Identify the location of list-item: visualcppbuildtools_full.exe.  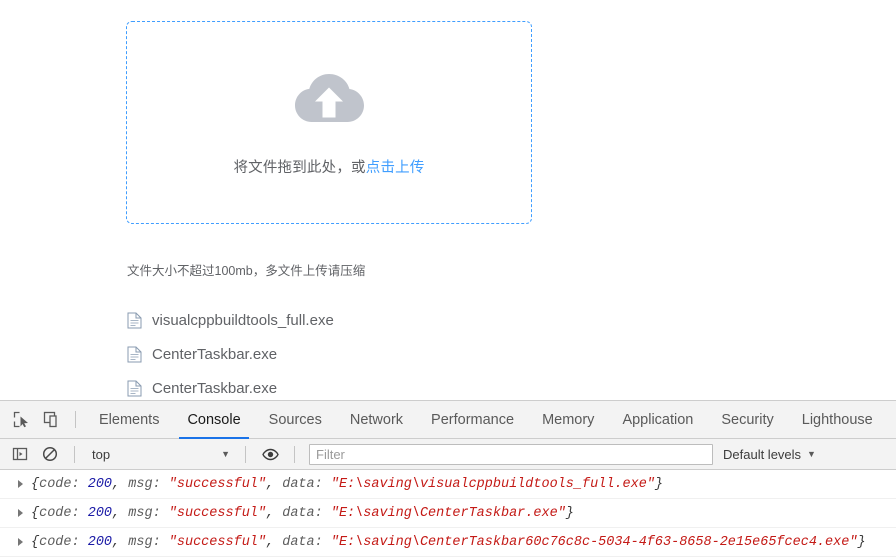
(337, 320).